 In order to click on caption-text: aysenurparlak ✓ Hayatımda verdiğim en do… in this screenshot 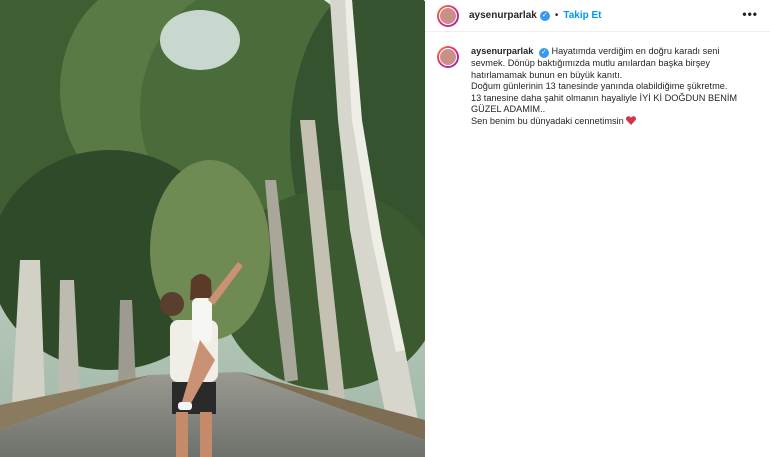, I will do `click(613, 87)`.